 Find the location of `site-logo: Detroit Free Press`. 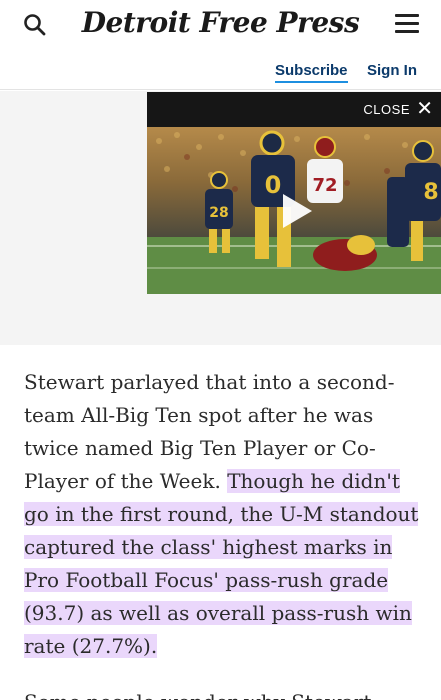

site-logo: Detroit Free Press is located at coordinates (220, 22).